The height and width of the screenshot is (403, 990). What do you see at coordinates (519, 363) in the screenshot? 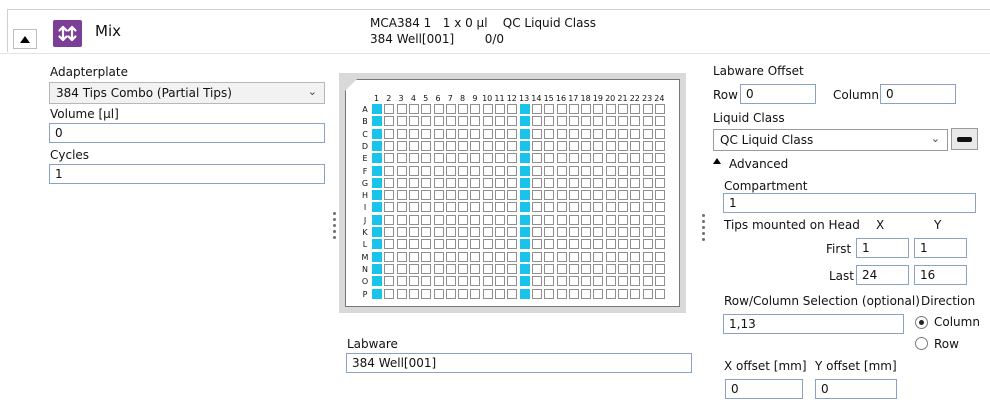
I see `labware-input: 384 Well[001]` at bounding box center [519, 363].